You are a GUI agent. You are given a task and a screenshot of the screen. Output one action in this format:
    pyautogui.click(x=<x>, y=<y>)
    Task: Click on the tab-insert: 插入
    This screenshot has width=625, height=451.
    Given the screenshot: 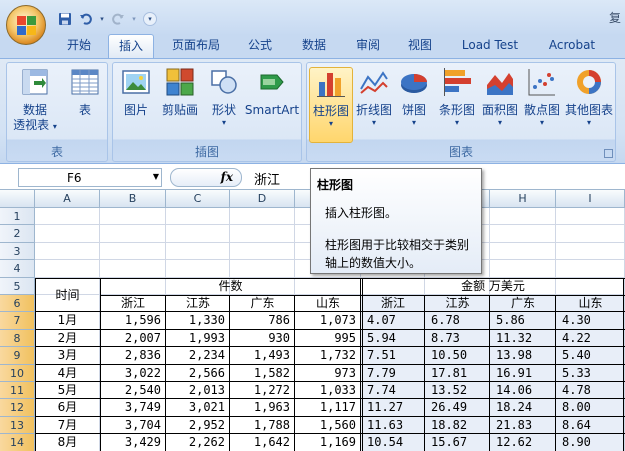 What is the action you would take?
    pyautogui.click(x=131, y=46)
    